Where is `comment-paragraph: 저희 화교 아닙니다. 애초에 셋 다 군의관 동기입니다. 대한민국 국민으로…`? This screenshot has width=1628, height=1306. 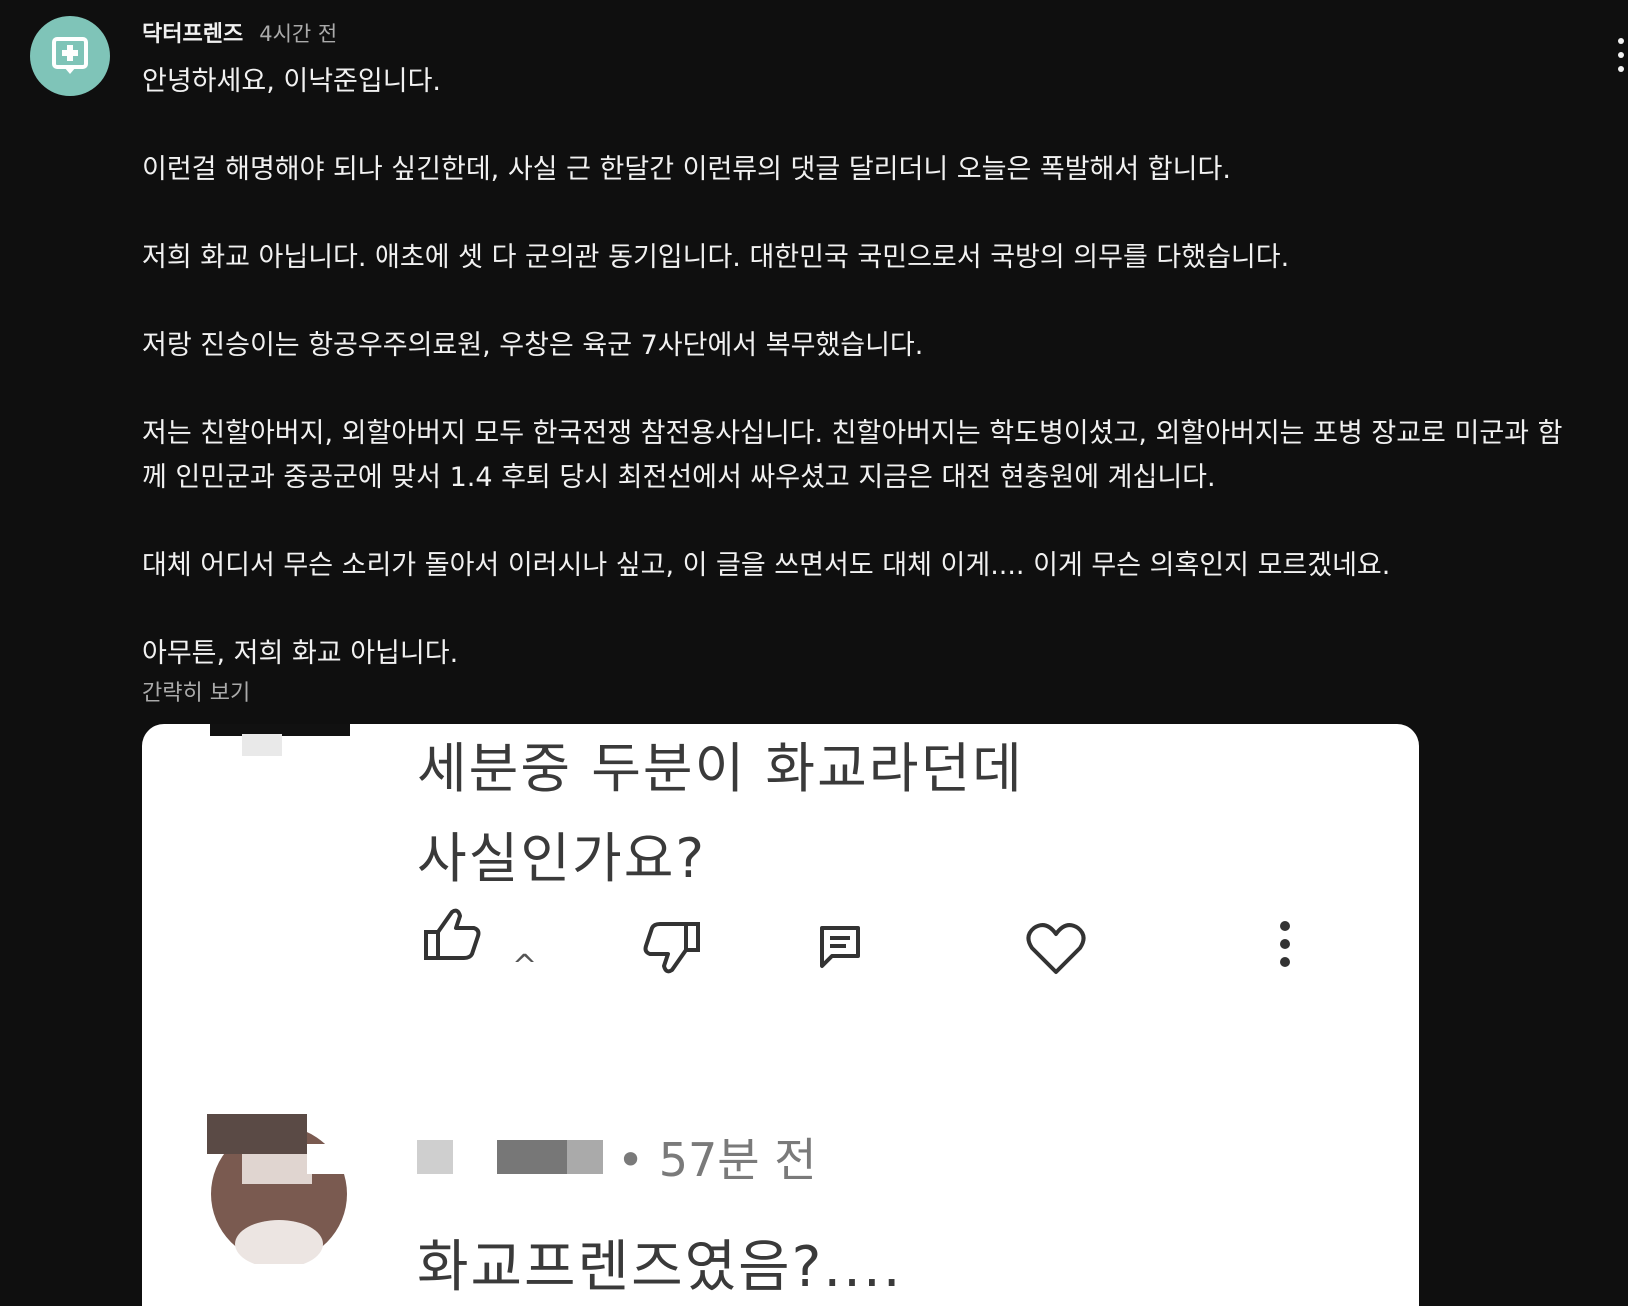 comment-paragraph: 저희 화교 아닙니다. 애초에 셋 다 군의관 동기입니다. 대한민국 국민으로… is located at coordinates (716, 257).